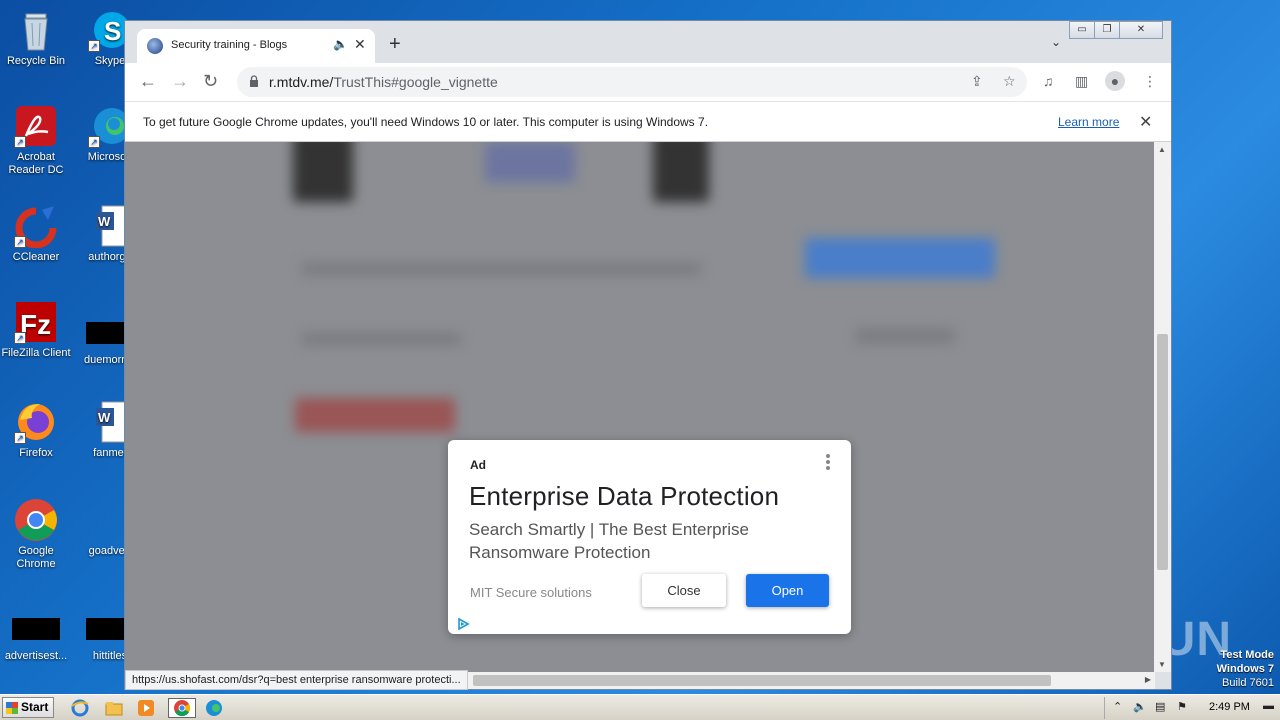  I want to click on vertical-scrollbar: ▲ ▼, so click(1162, 407).